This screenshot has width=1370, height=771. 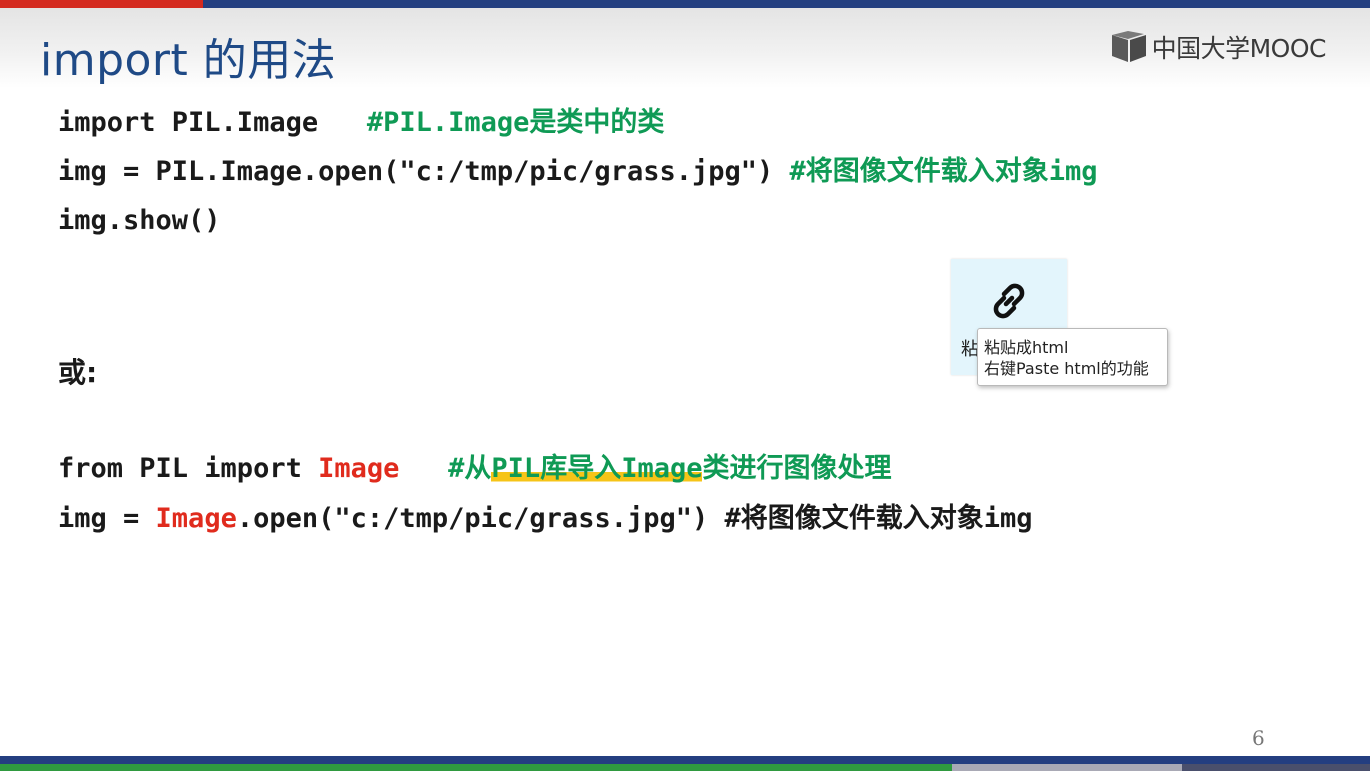 I want to click on bottom-accent-bar, so click(x=685, y=763).